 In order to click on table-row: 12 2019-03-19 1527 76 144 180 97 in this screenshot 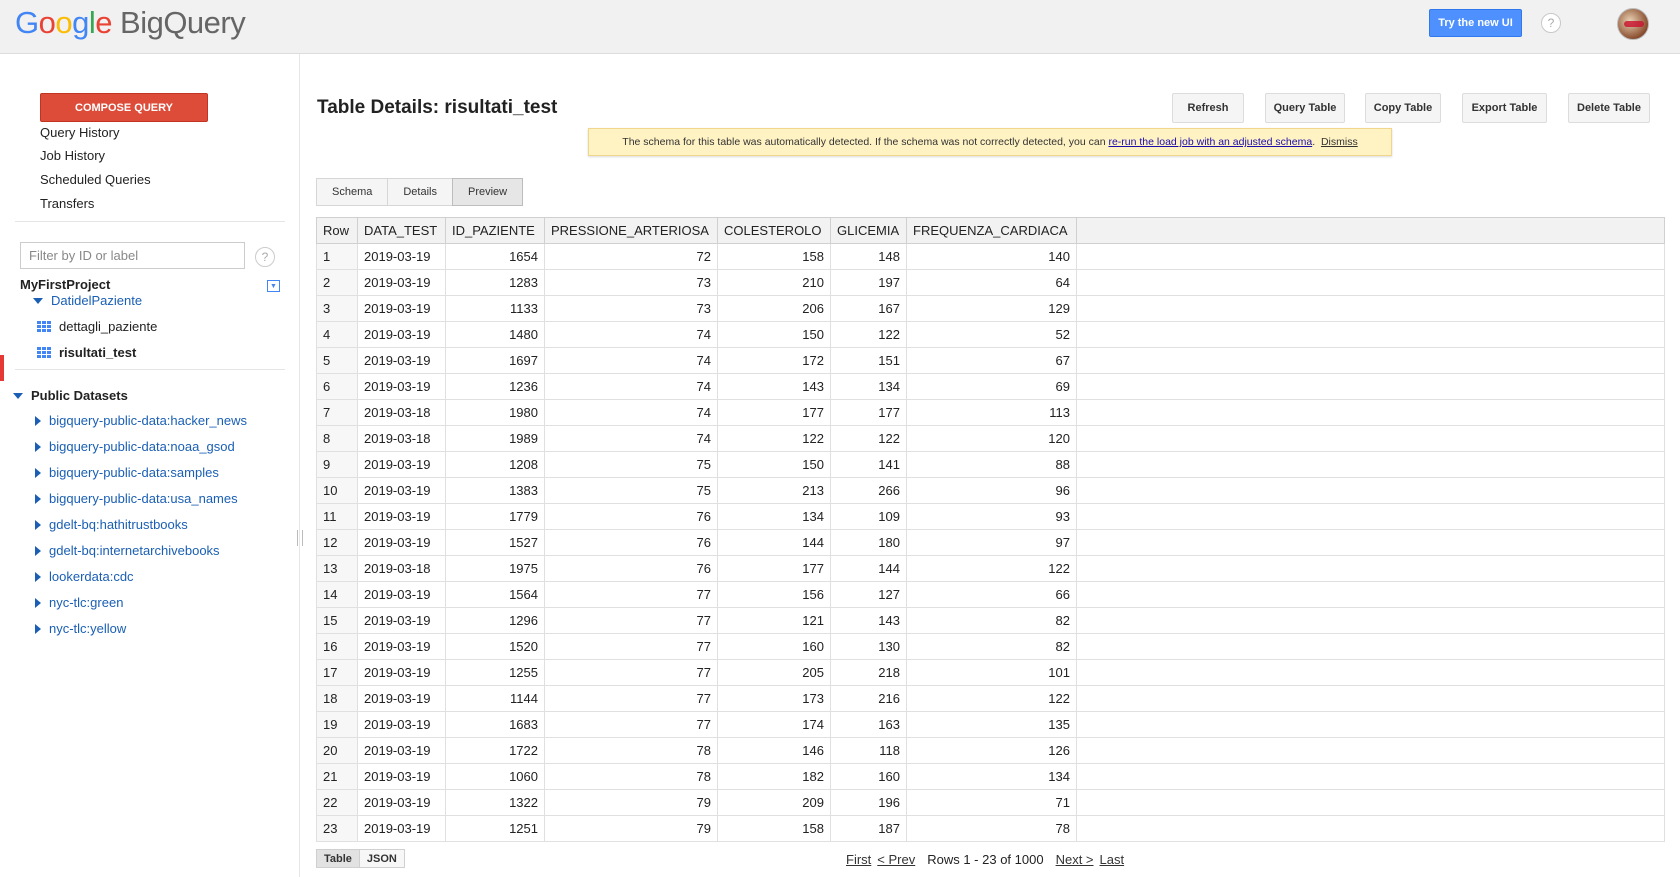, I will do `click(990, 542)`.